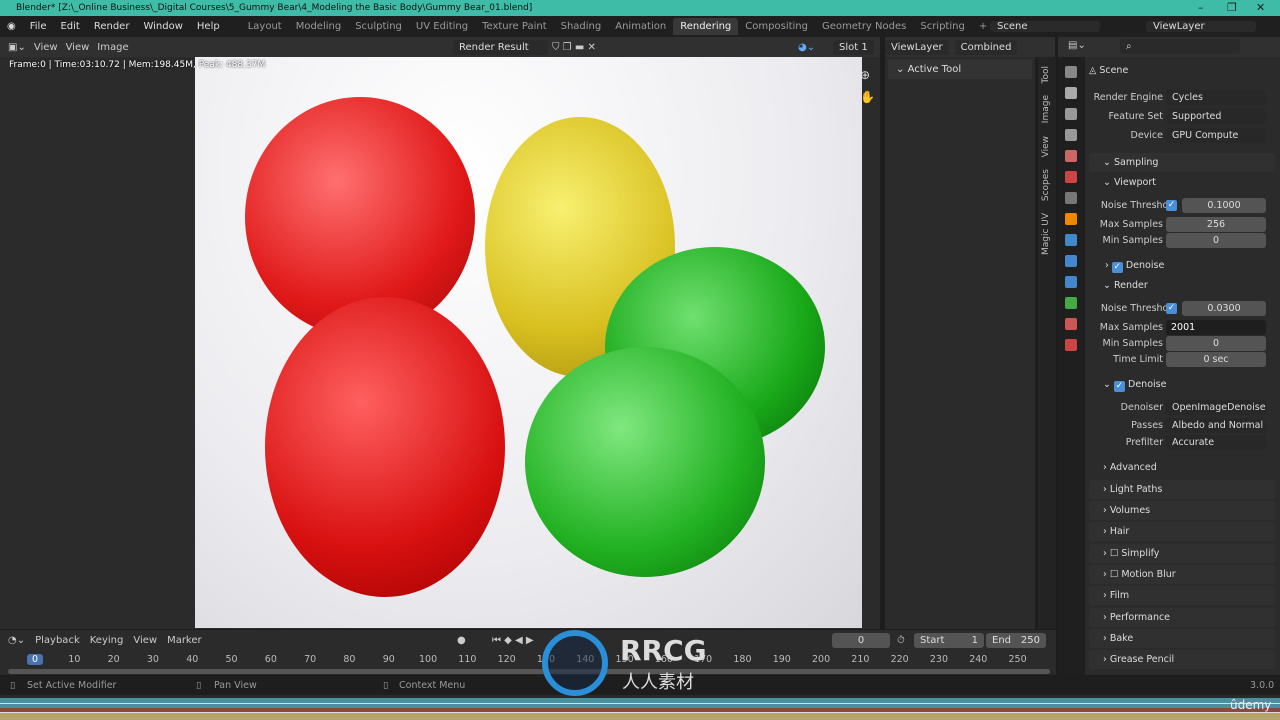 Image resolution: width=1280 pixels, height=720 pixels. Describe the element at coordinates (1071, 282) in the screenshot. I see `physics-tab-icon` at that location.